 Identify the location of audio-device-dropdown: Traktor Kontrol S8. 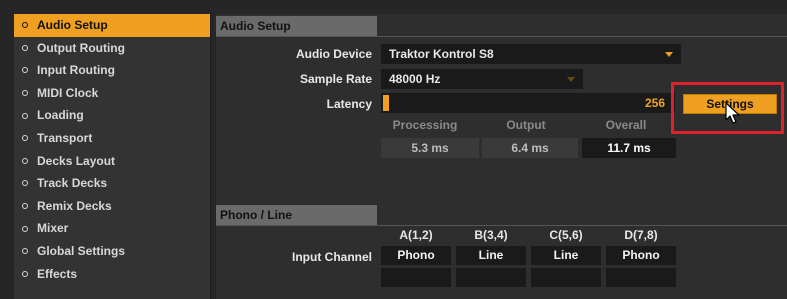
(531, 54).